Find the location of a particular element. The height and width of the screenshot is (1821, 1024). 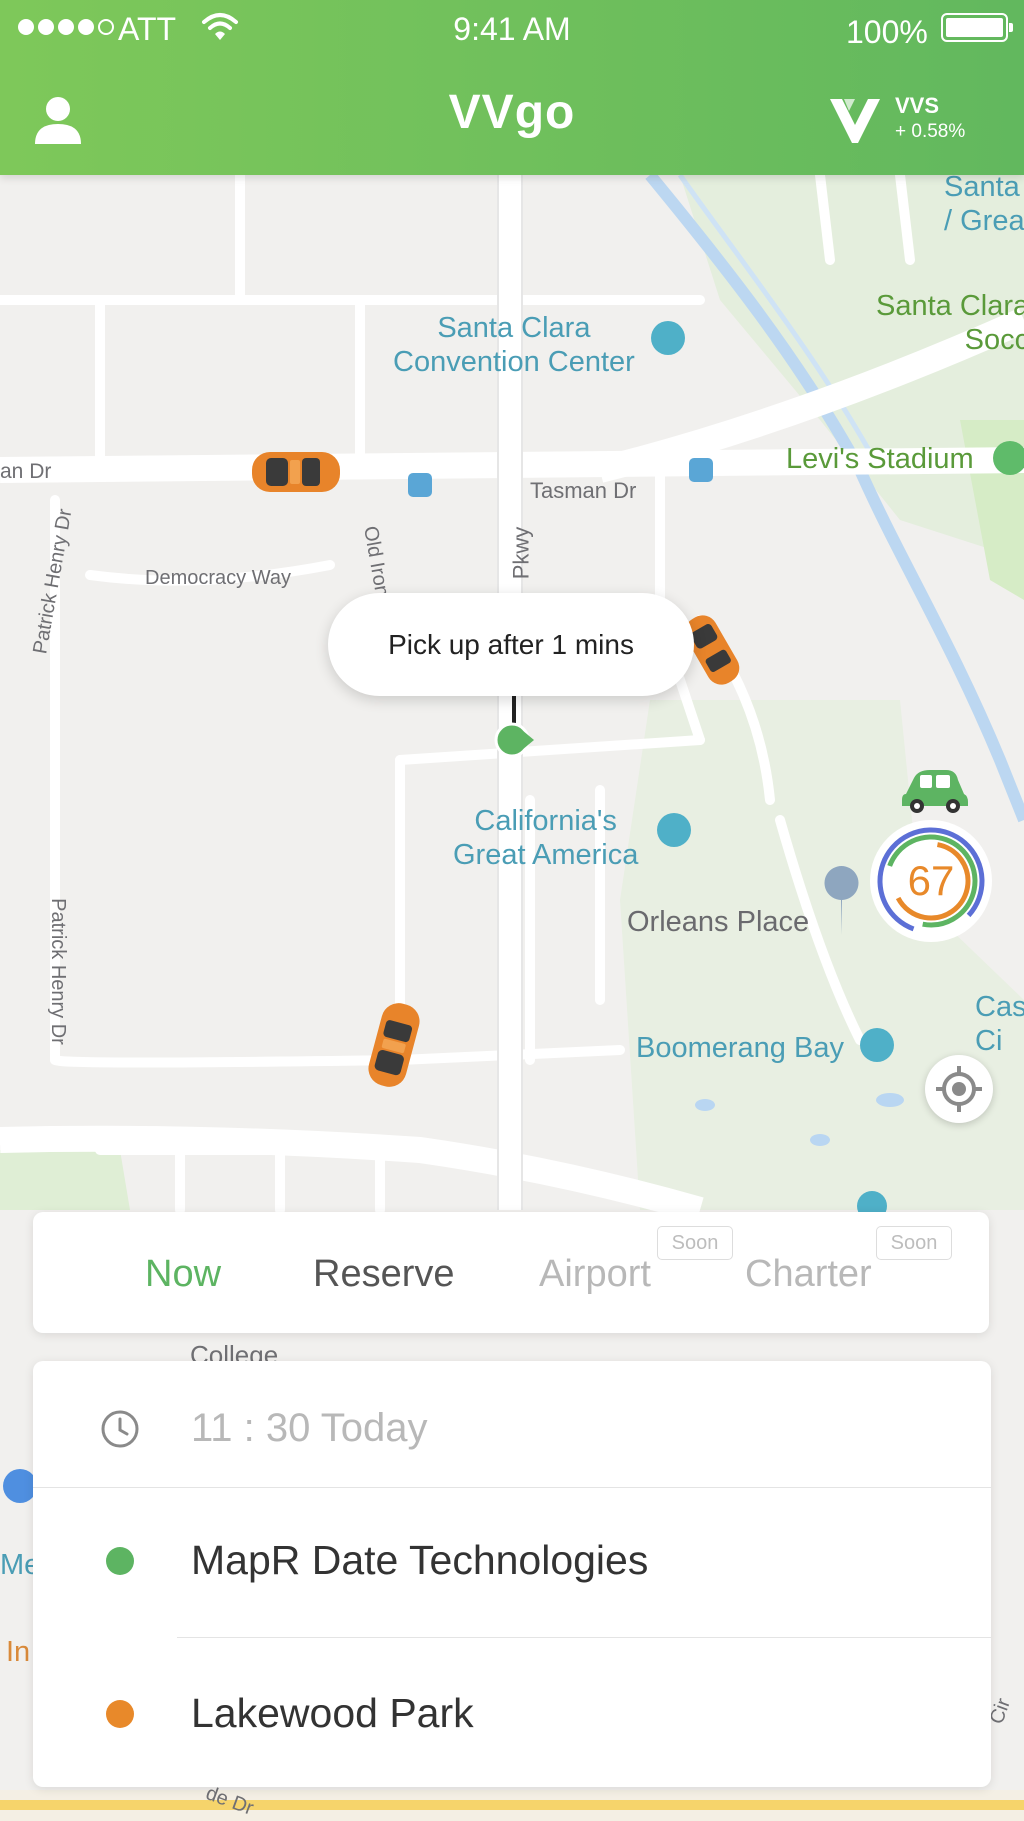

tab-airport: Airport is located at coordinates (595, 1274).